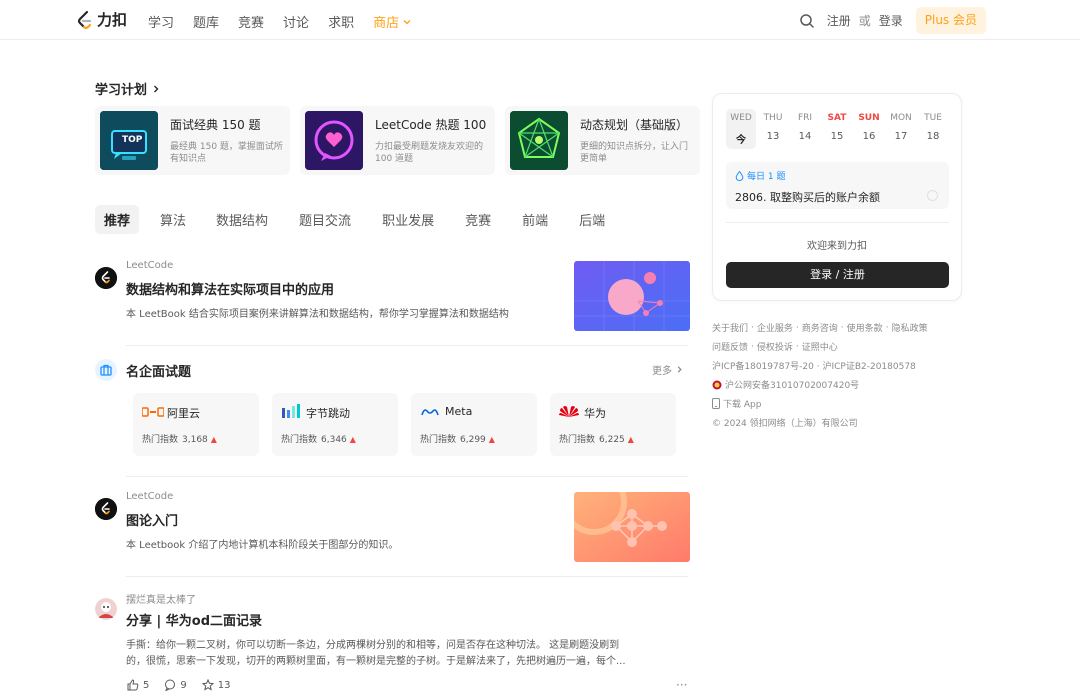  What do you see at coordinates (251, 21) in the screenshot?
I see `nav-item-contest: 竞赛` at bounding box center [251, 21].